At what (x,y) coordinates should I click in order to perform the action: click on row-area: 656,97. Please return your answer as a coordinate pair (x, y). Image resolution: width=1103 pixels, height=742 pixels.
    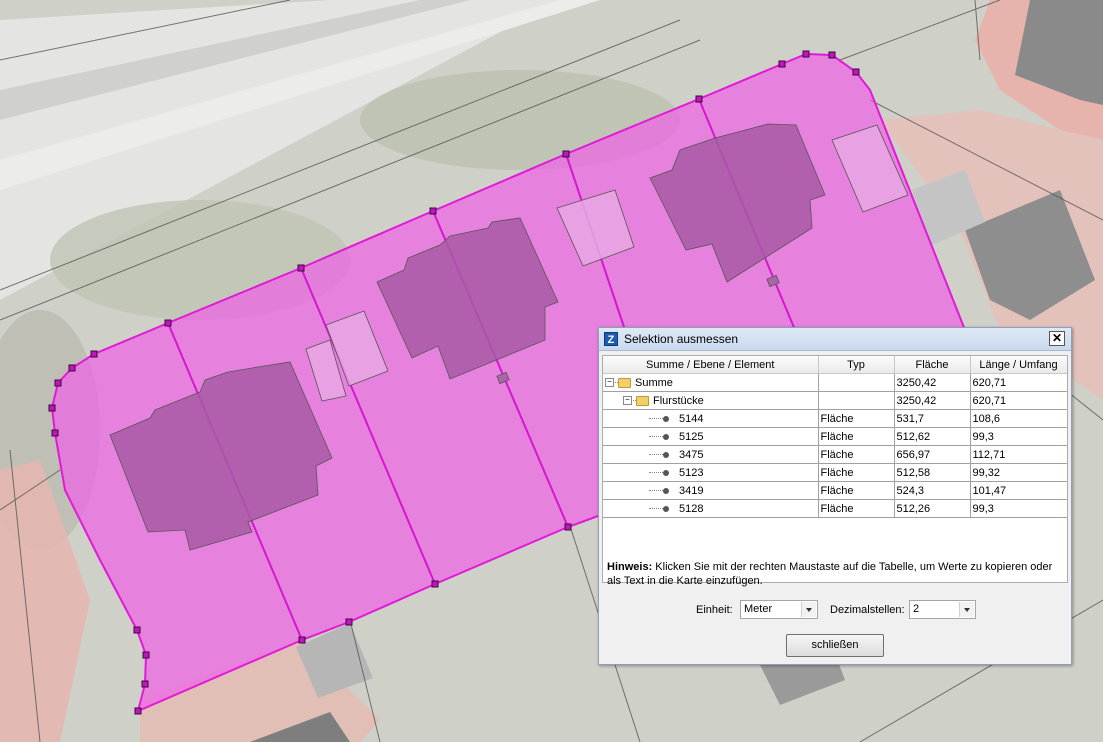
    Looking at the image, I should click on (932, 454).